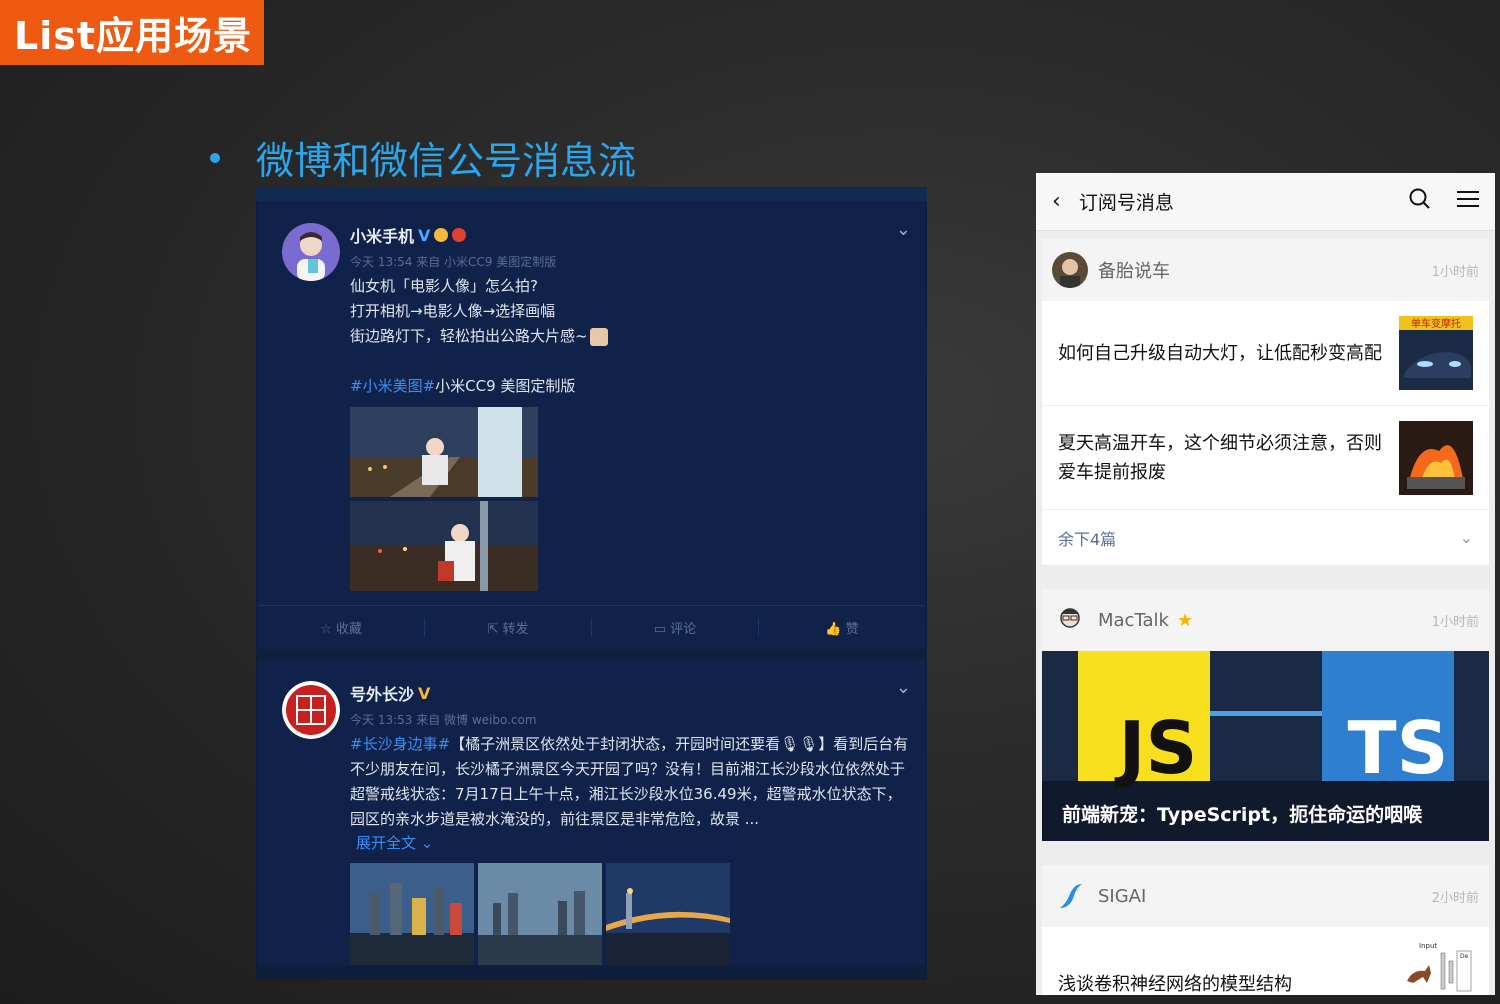 The height and width of the screenshot is (1004, 1500). What do you see at coordinates (441, 235) in the screenshot?
I see `vip-icon` at bounding box center [441, 235].